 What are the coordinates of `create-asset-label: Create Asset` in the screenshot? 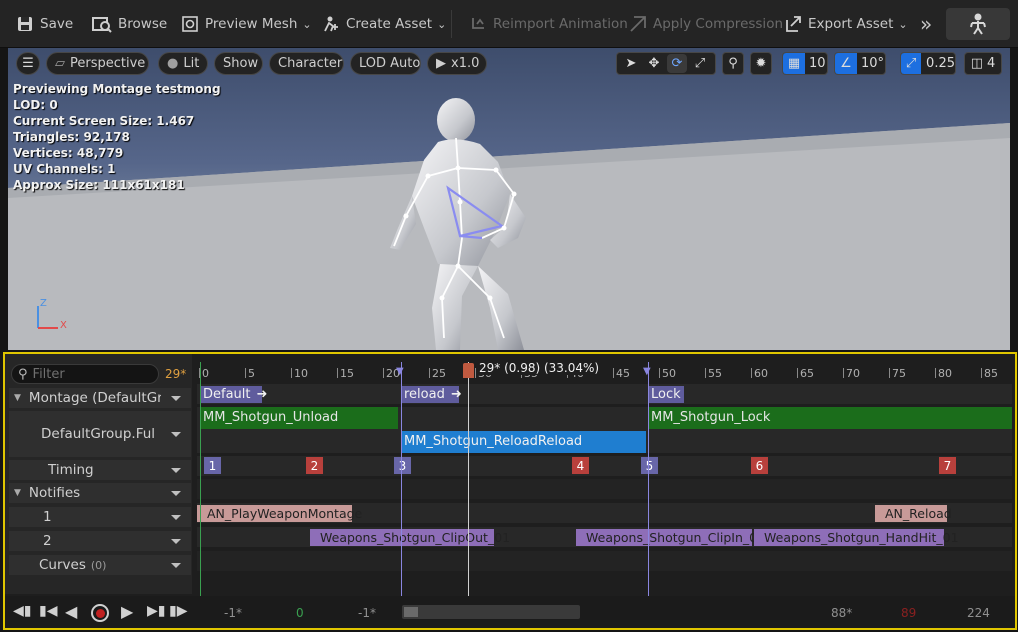 It's located at (389, 24).